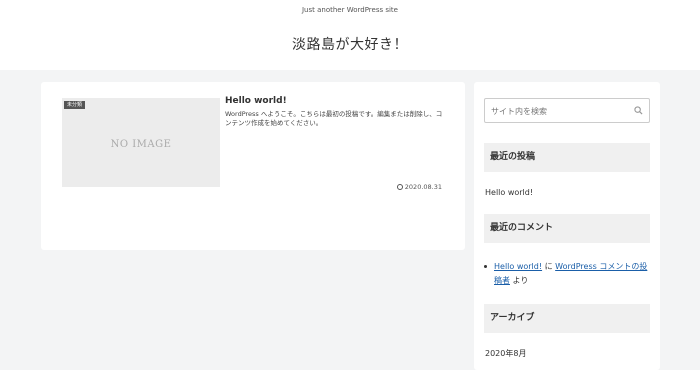  I want to click on post-title: Hello world!, so click(256, 101).